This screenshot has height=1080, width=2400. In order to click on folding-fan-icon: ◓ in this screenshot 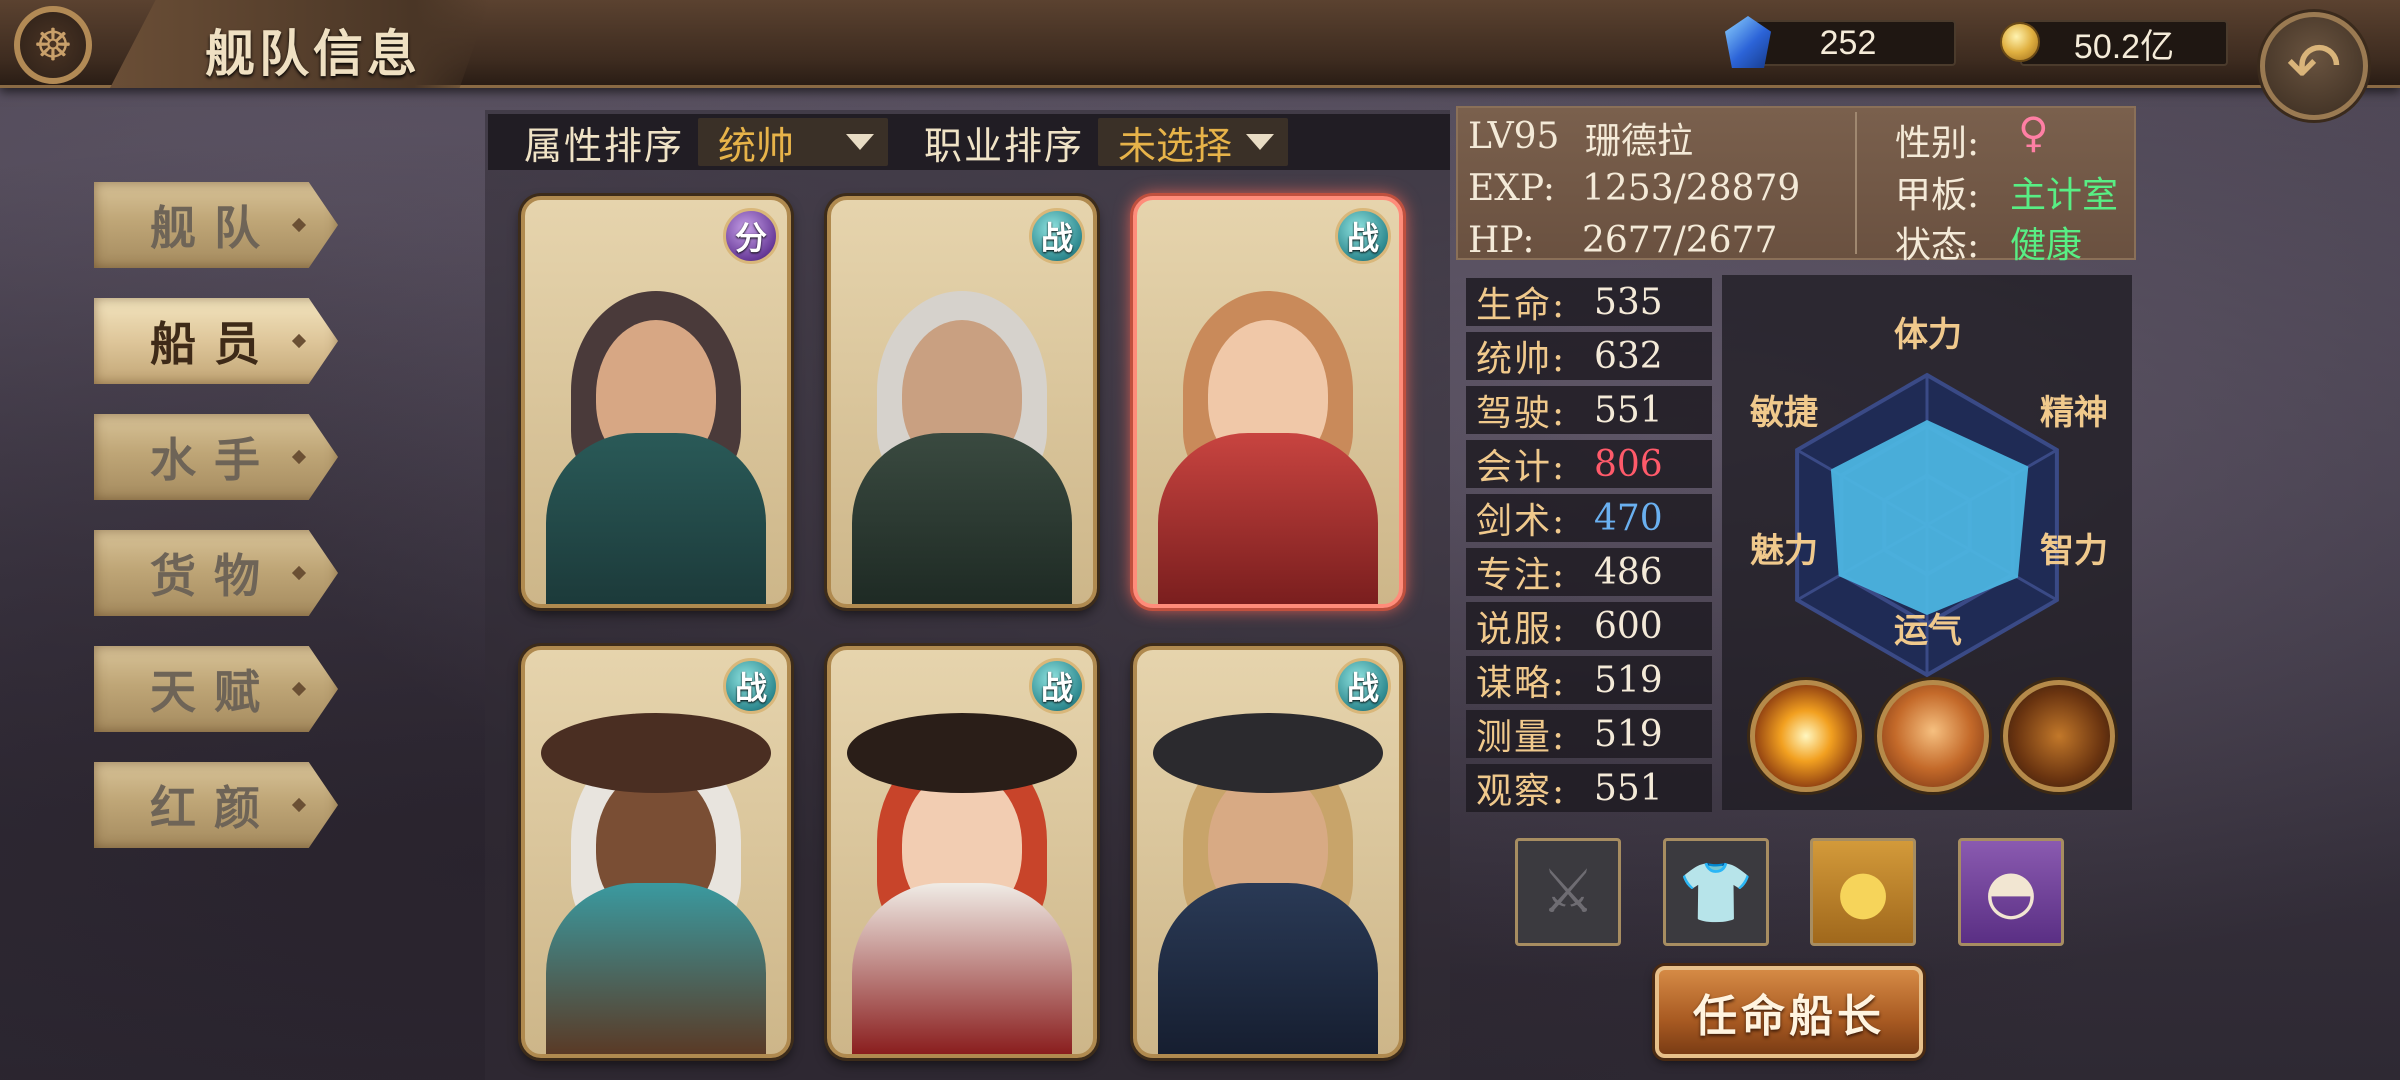, I will do `click(2011, 892)`.